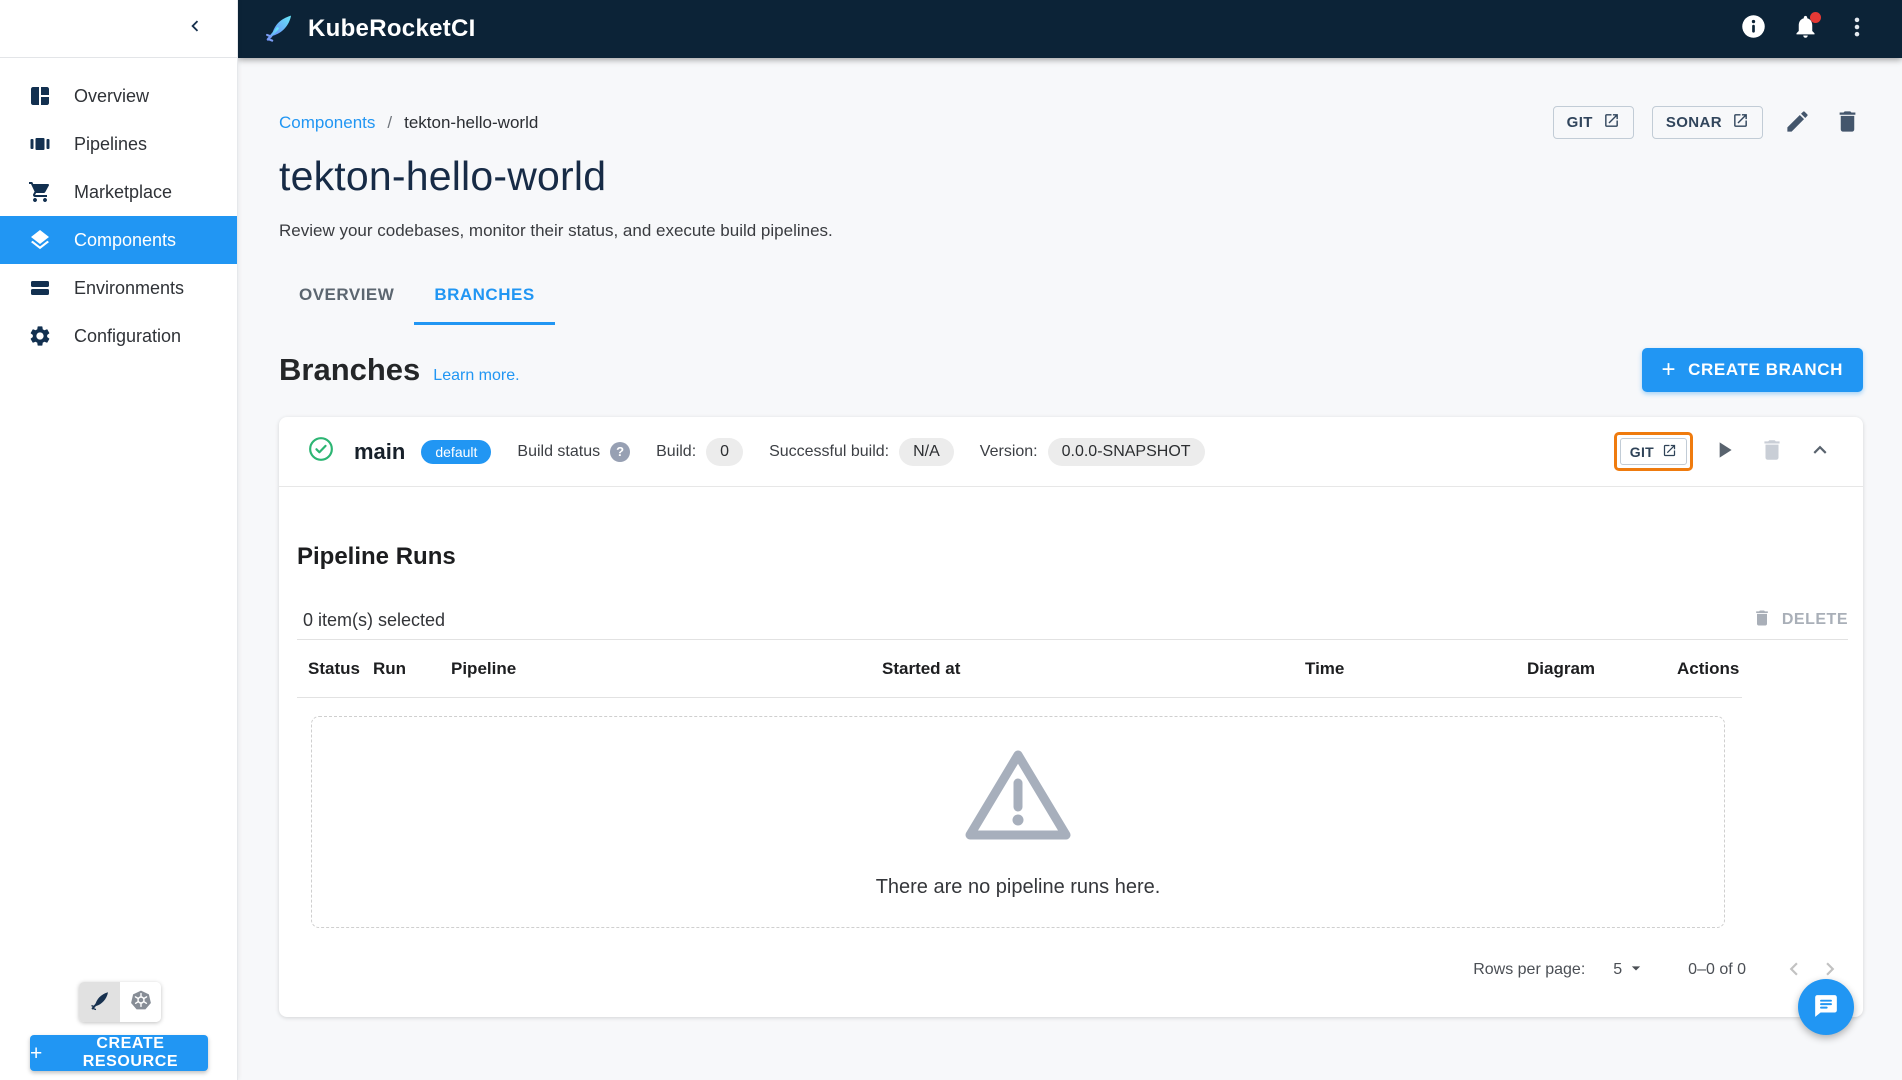  I want to click on tab-branches: BRANCHES, so click(484, 296).